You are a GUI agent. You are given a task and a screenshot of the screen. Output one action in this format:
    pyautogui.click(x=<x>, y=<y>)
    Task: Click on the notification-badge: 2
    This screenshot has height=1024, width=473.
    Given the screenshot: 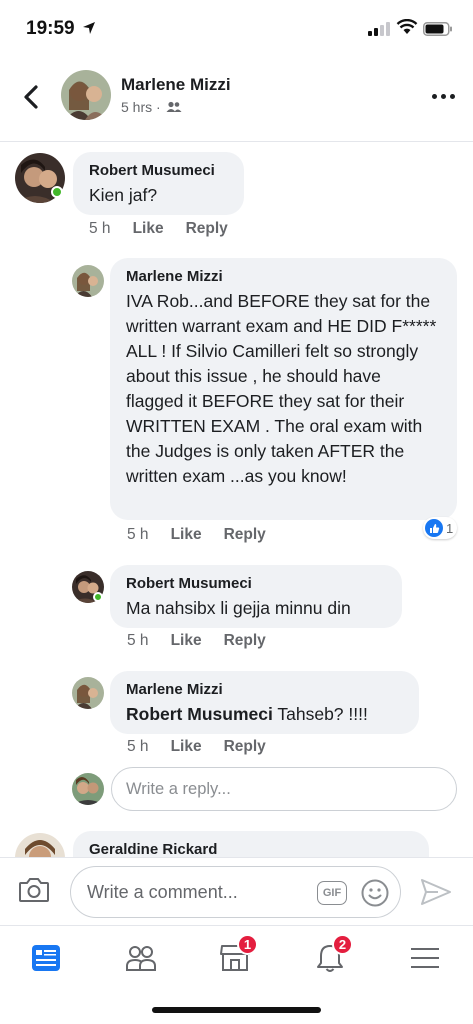 What is the action you would take?
    pyautogui.click(x=342, y=944)
    